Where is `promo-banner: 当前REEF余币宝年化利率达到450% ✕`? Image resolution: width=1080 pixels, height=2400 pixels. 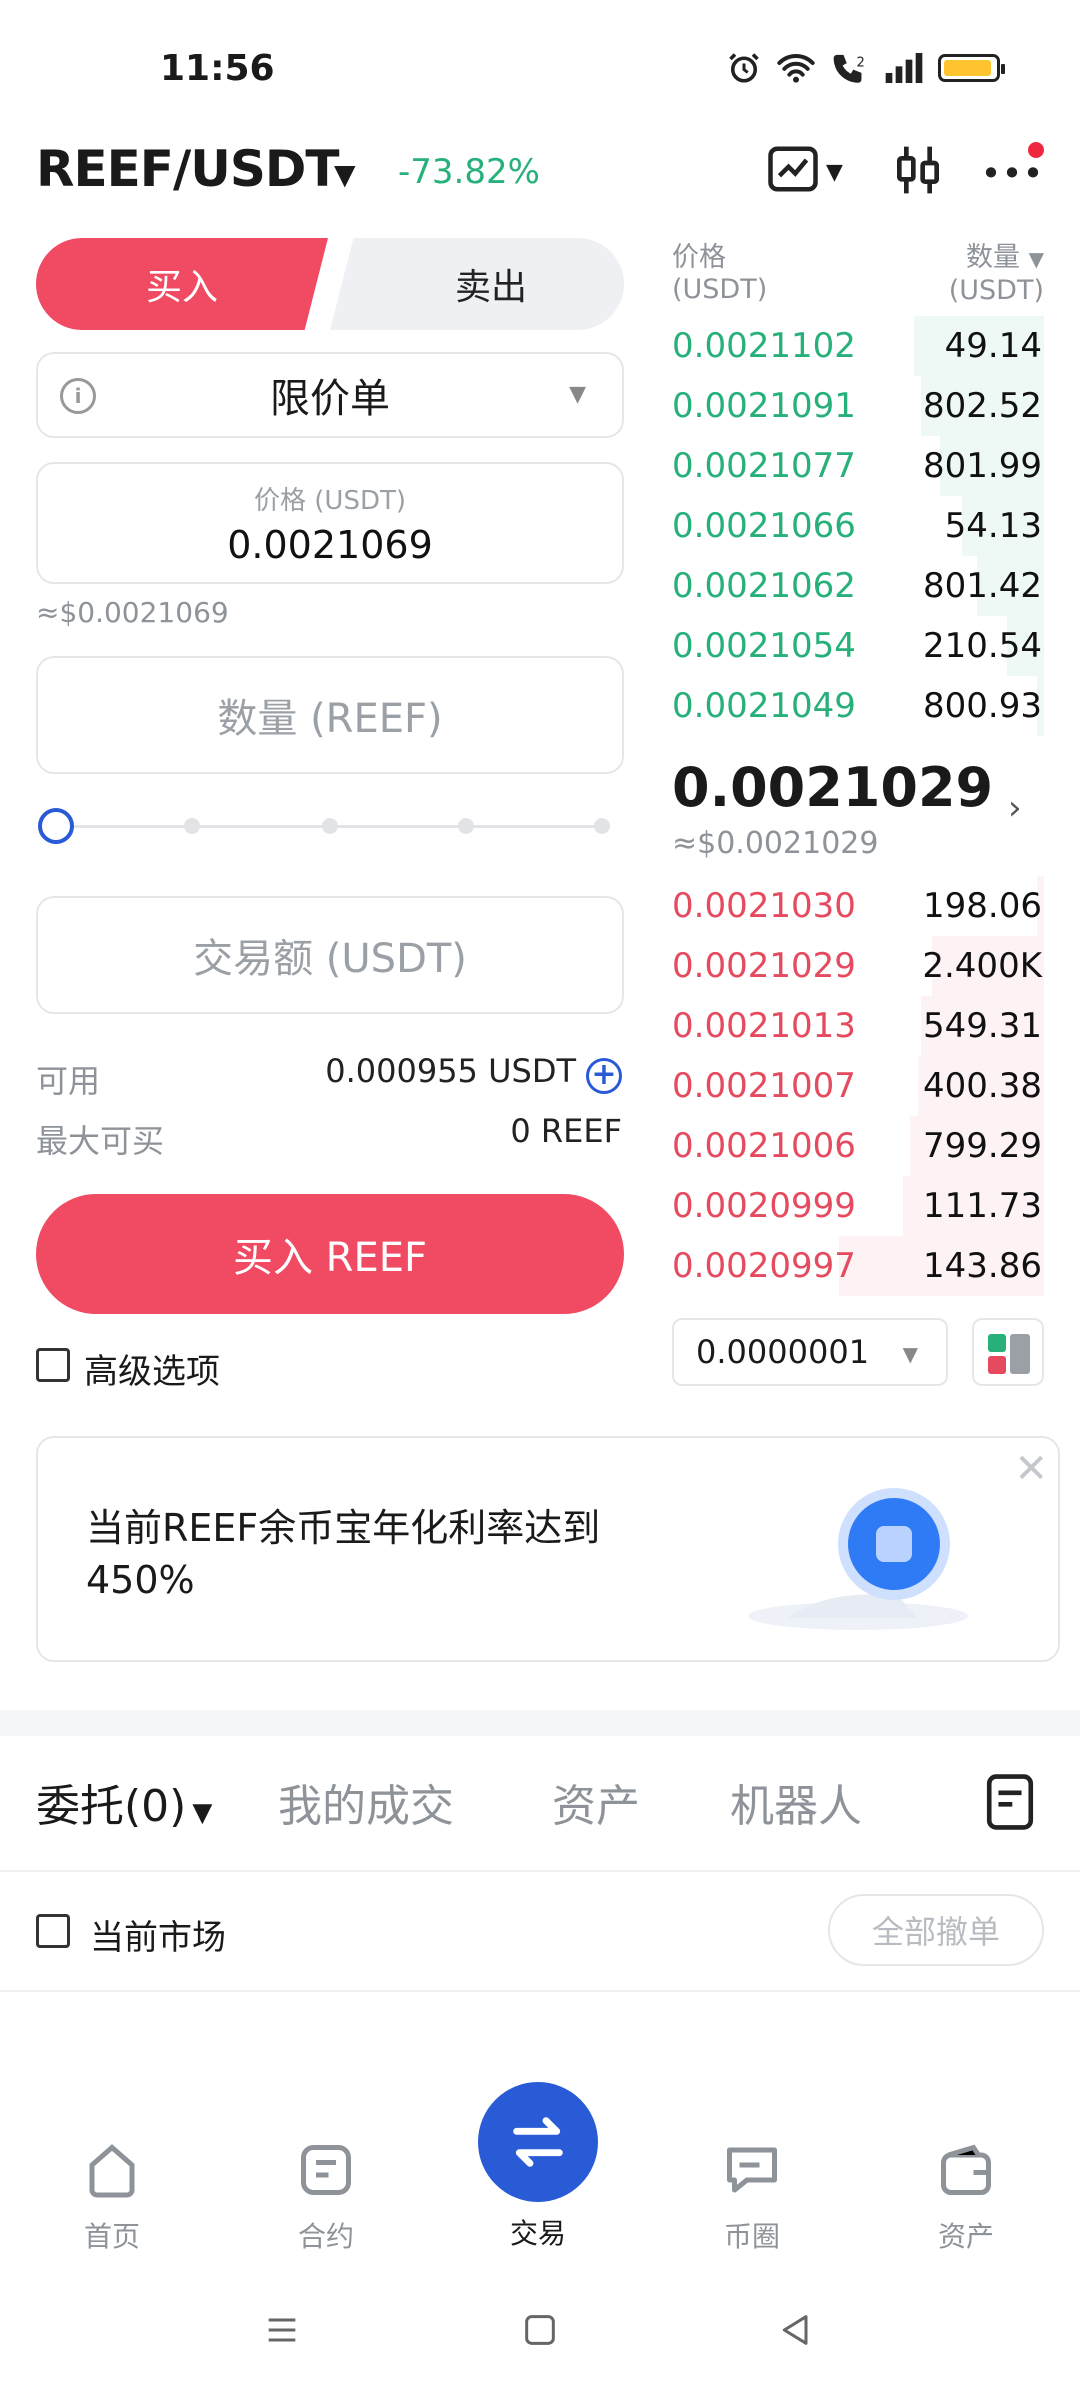
promo-banner: 当前REEF余币宝年化利率达到450% ✕ is located at coordinates (548, 1549).